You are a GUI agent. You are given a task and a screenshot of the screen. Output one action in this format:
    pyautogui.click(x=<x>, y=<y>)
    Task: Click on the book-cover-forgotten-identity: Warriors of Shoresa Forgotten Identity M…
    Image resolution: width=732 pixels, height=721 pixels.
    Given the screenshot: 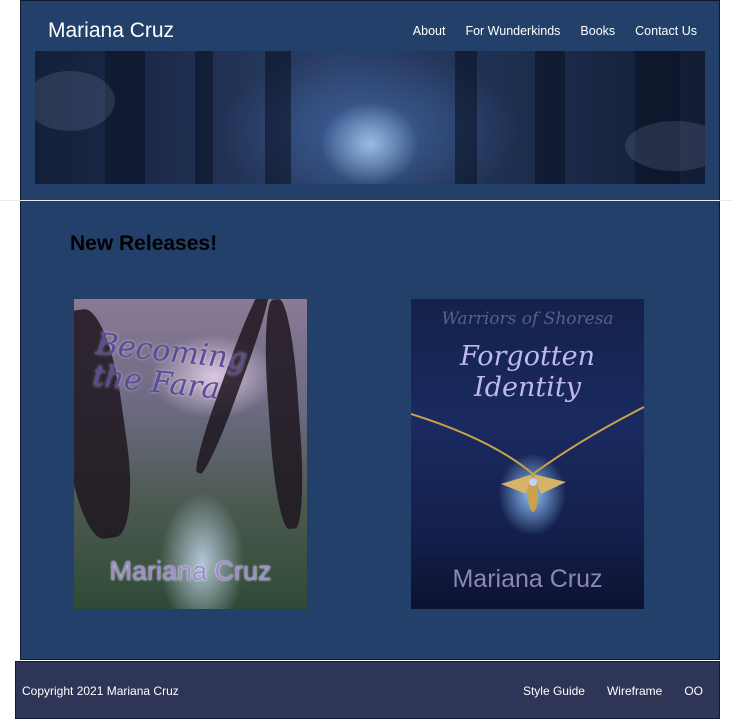 What is the action you would take?
    pyautogui.click(x=527, y=454)
    